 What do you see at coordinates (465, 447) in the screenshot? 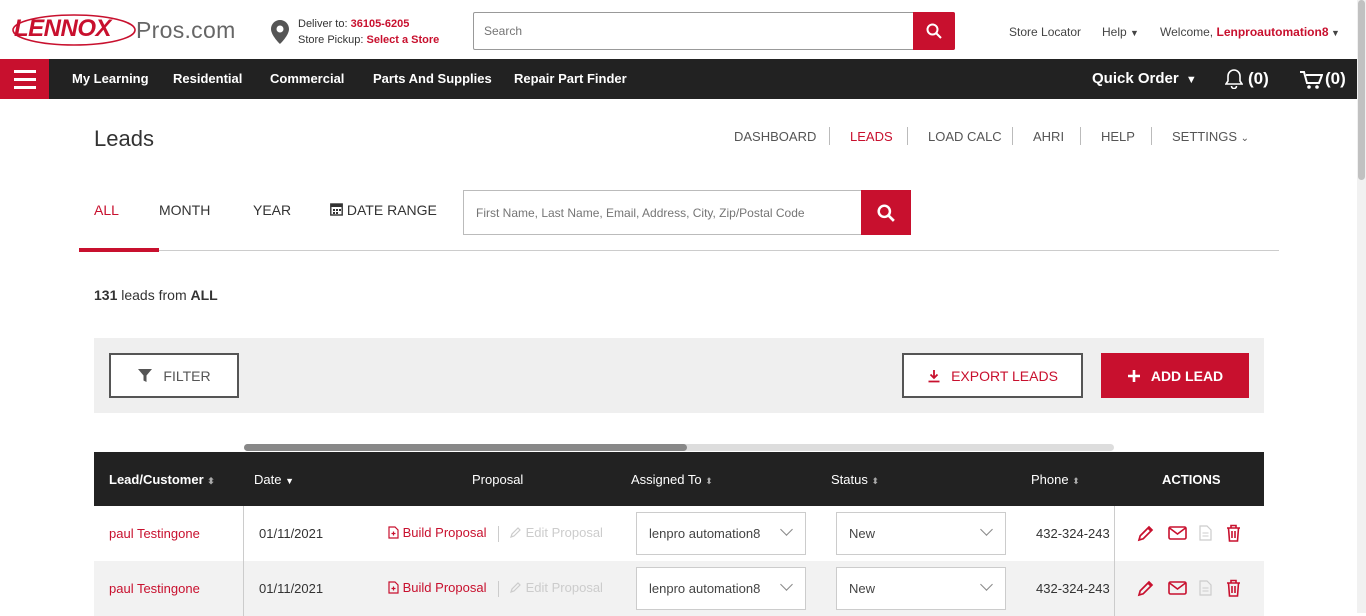
I see `table-scrollbar-thumb` at bounding box center [465, 447].